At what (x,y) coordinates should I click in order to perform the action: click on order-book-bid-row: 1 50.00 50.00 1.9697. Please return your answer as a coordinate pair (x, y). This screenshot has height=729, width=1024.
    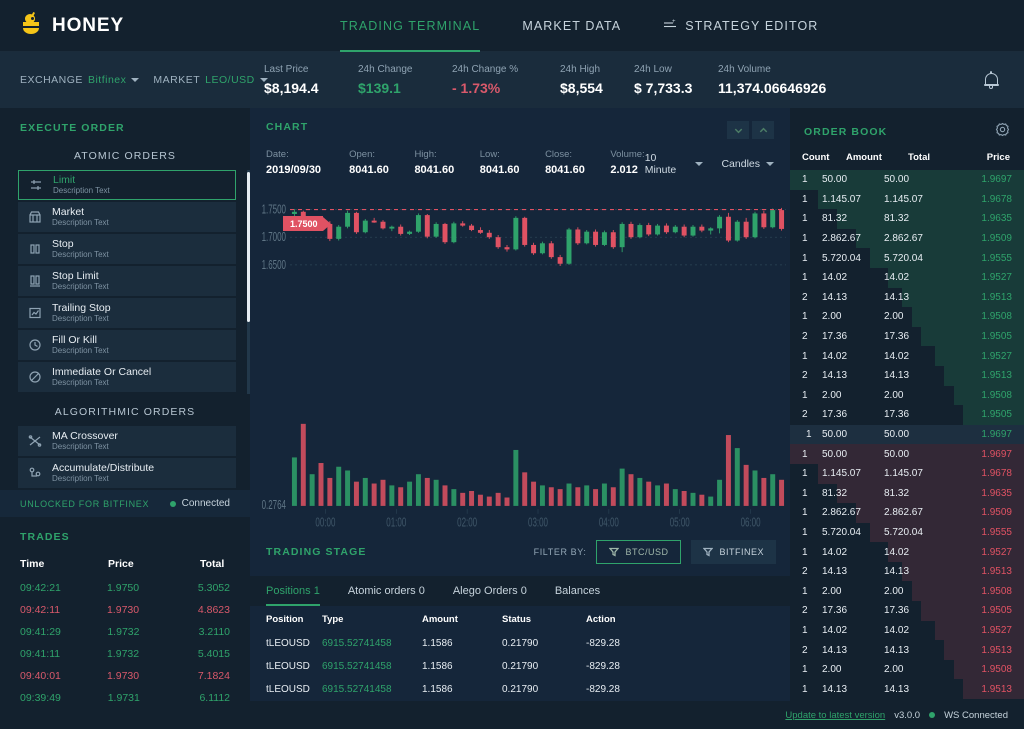
    Looking at the image, I should click on (907, 180).